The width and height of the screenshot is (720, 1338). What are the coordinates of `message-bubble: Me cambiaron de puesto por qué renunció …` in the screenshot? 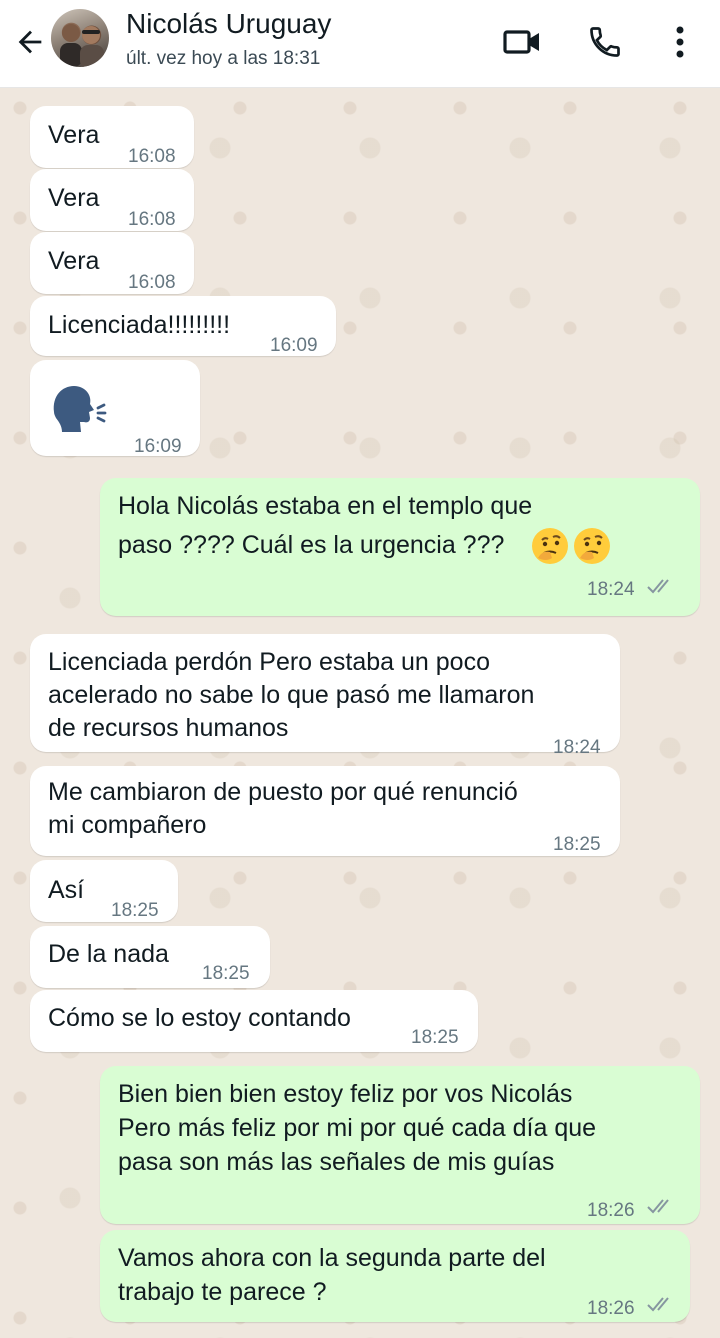 It's located at (325, 811).